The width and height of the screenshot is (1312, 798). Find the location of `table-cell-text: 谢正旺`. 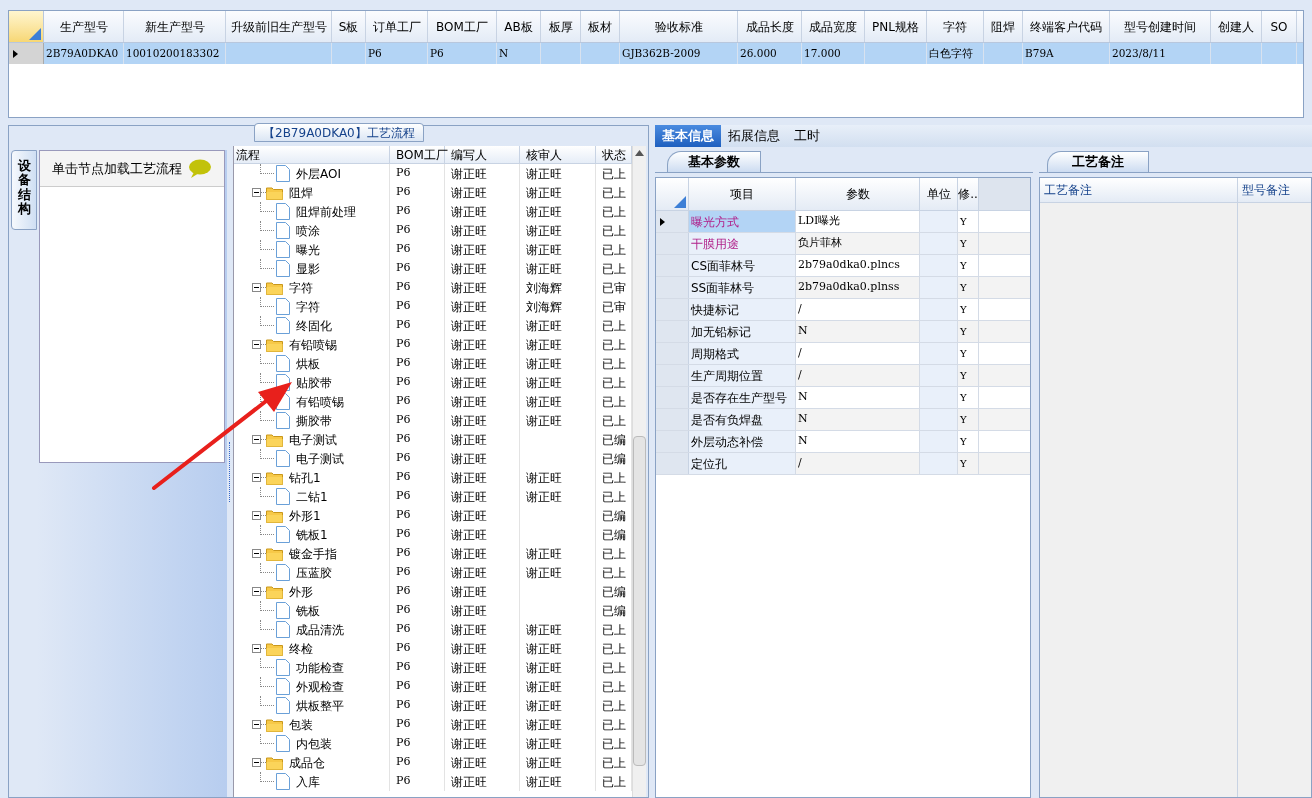

table-cell-text: 谢正旺 is located at coordinates (469, 421).